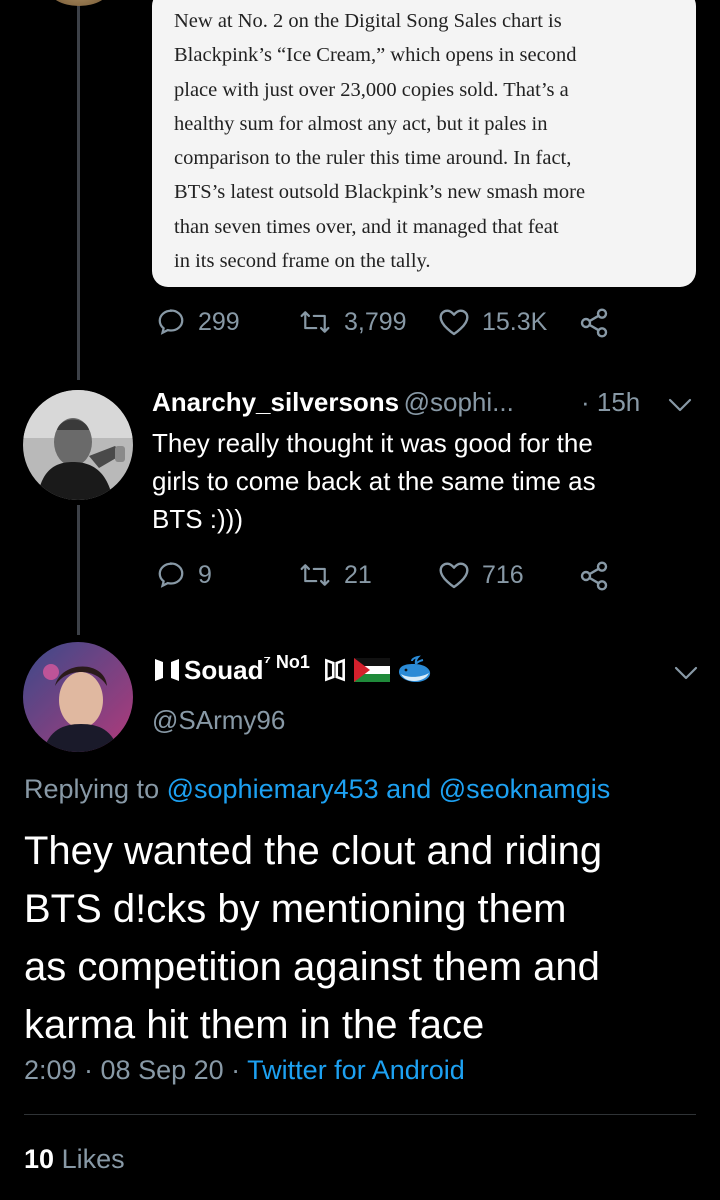  What do you see at coordinates (93, 1159) in the screenshot?
I see `likes-label: Likes` at bounding box center [93, 1159].